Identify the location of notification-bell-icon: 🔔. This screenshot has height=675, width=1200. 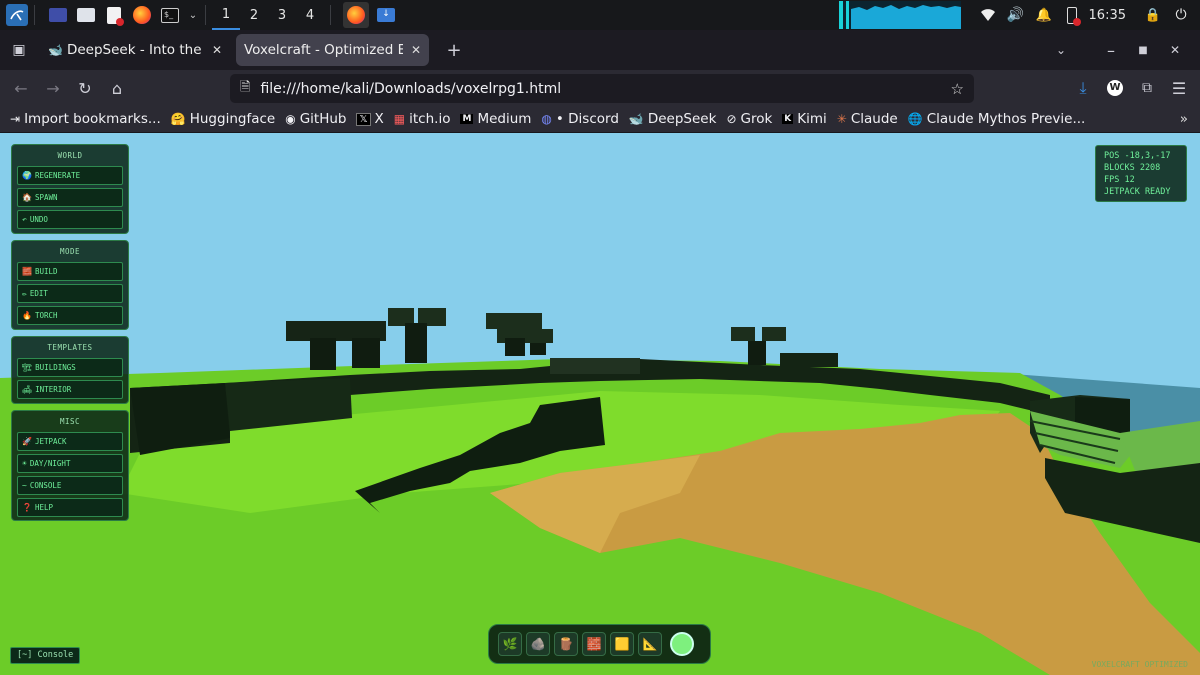
(1044, 15).